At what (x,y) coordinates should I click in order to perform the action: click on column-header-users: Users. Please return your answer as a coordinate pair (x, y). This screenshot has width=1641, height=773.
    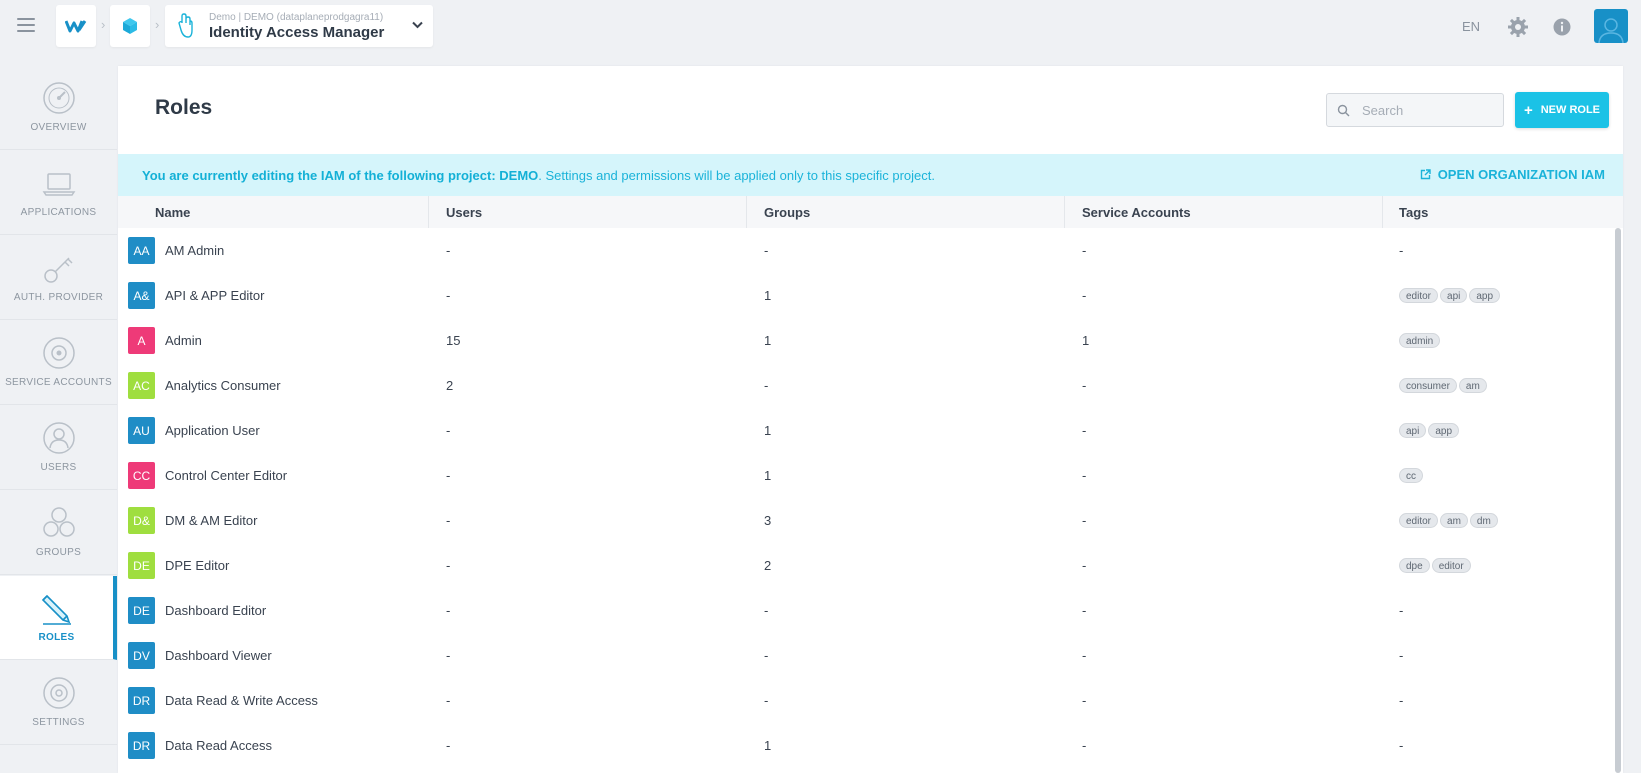
    Looking at the image, I should click on (588, 212).